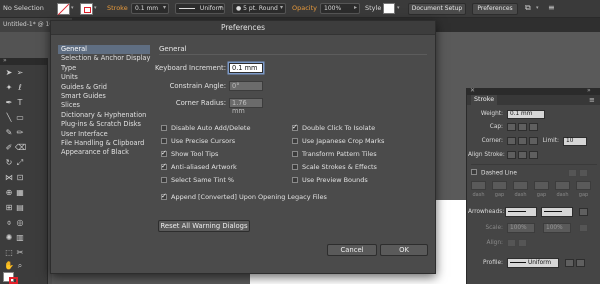 This screenshot has height=284, width=600. Describe the element at coordinates (511, 243) in the screenshot. I see `arrow-tip-extend-icon` at that location.